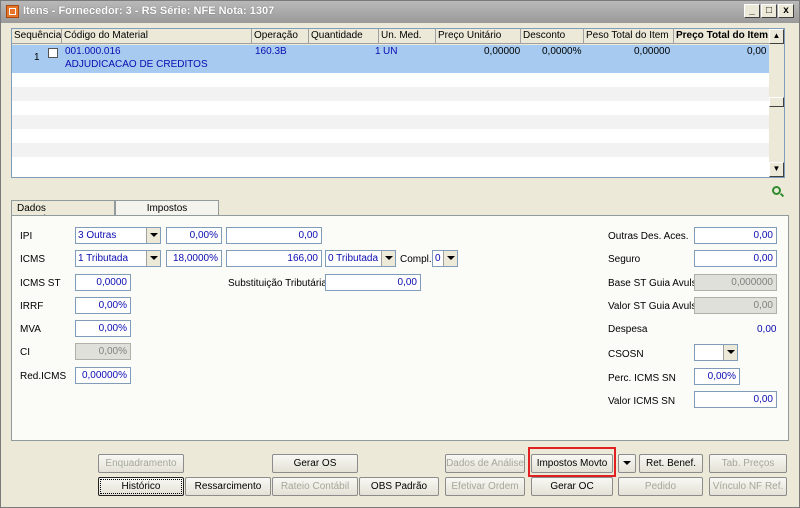 This screenshot has height=508, width=800. I want to click on icms-st-label: ICMS ST, so click(40, 283).